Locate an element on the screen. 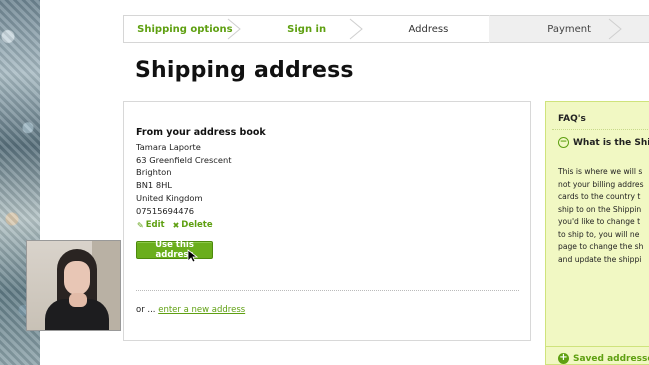  mouse-pointer-icon is located at coordinates (193, 256).